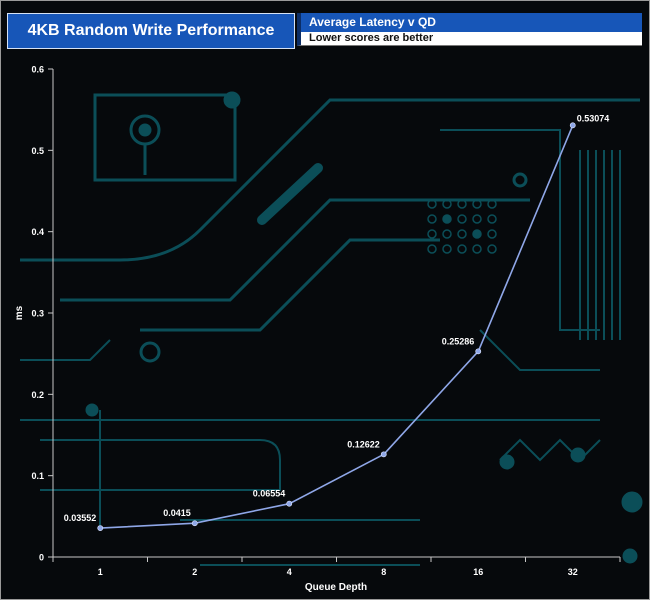 Image resolution: width=650 pixels, height=600 pixels. What do you see at coordinates (289, 572) in the screenshot?
I see `x-tick-label: 4` at bounding box center [289, 572].